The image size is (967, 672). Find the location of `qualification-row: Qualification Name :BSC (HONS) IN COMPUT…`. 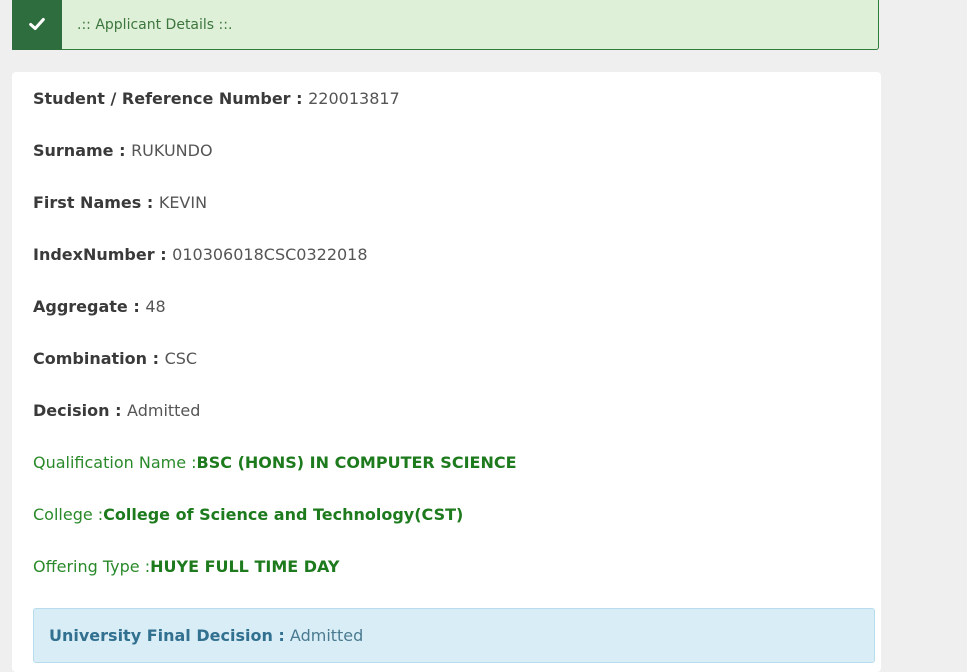

qualification-row: Qualification Name :BSC (HONS) IN COMPUT… is located at coordinates (275, 463).